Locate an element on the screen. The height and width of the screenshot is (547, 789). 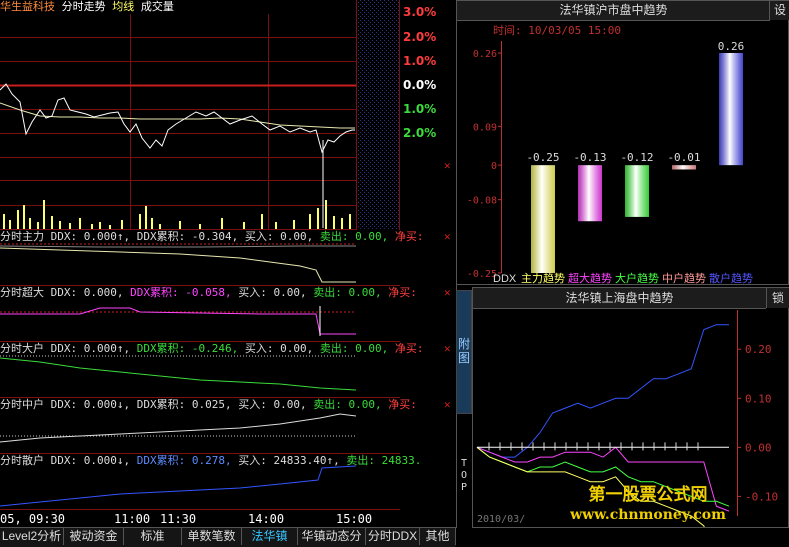
bar-value-label: -0.25 is located at coordinates (542, 157).